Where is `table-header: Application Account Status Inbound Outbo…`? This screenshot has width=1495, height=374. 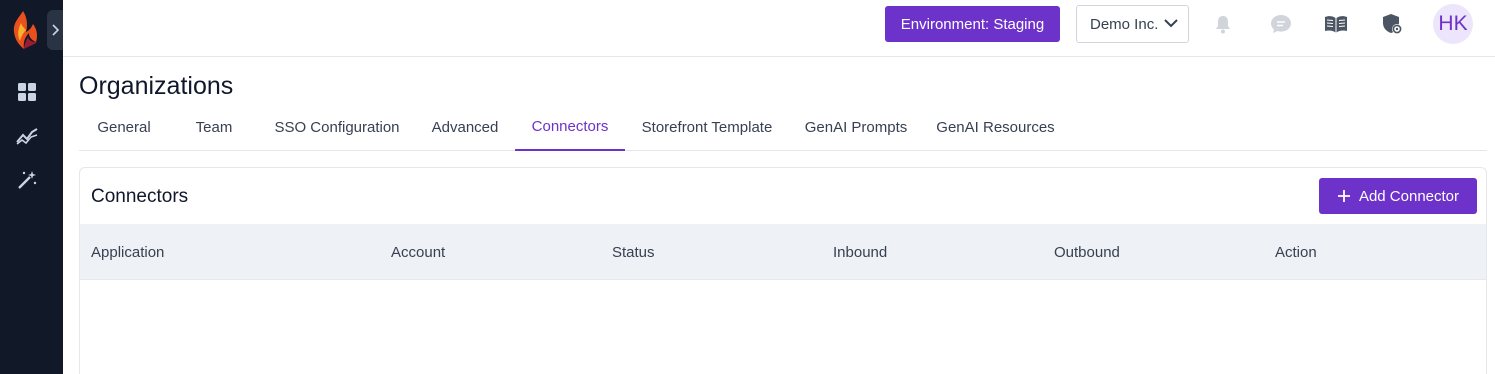
table-header: Application Account Status Inbound Outbo… is located at coordinates (783, 252).